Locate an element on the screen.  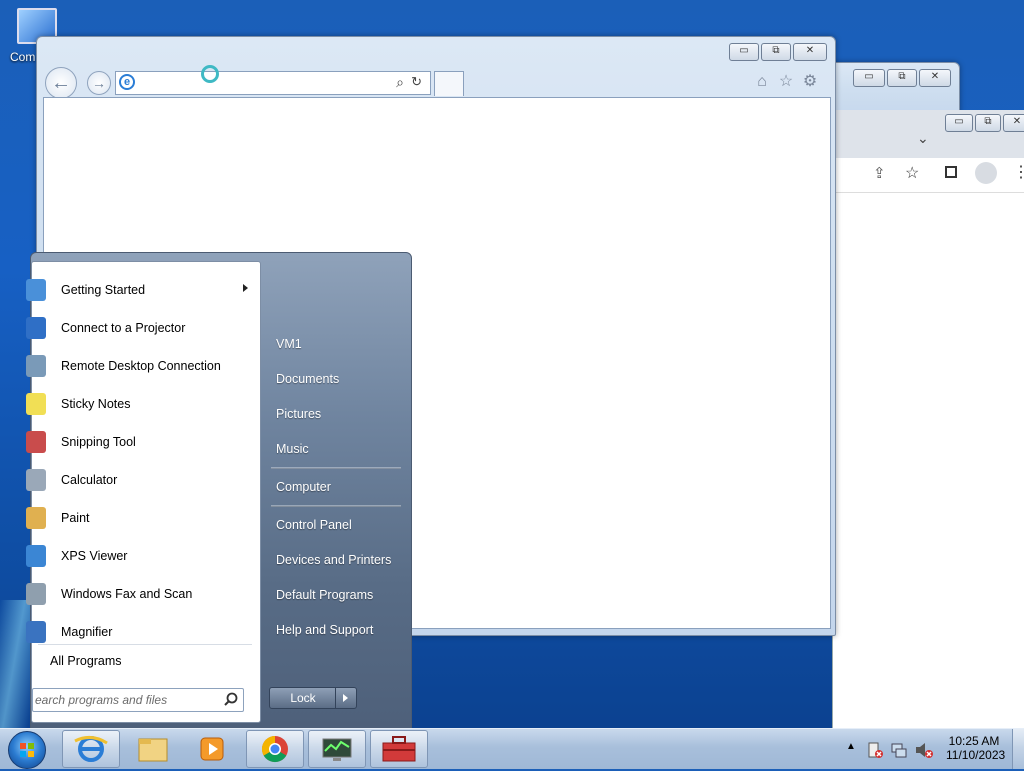
file-explorer-icon is located at coordinates (153, 750).